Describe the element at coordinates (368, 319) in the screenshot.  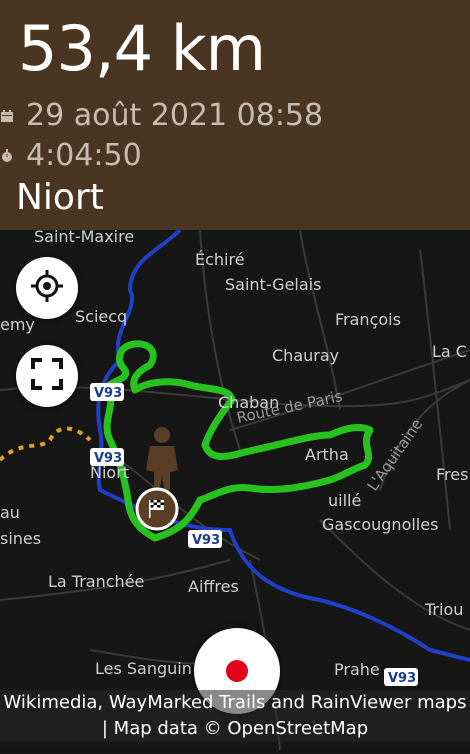
I see `map-label: François` at that location.